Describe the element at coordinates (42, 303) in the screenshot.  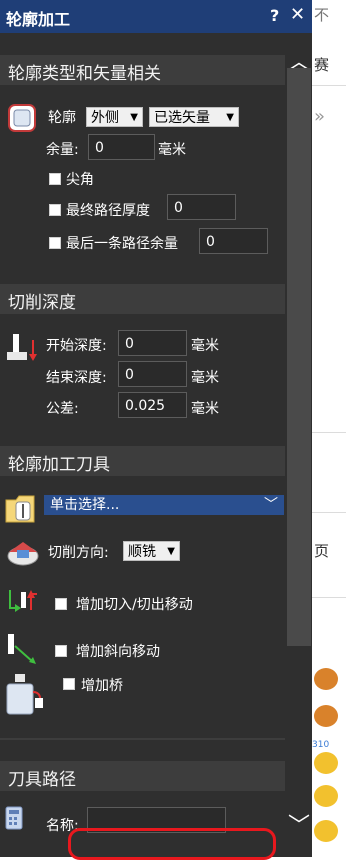
I see `section-title: 切削深度` at that location.